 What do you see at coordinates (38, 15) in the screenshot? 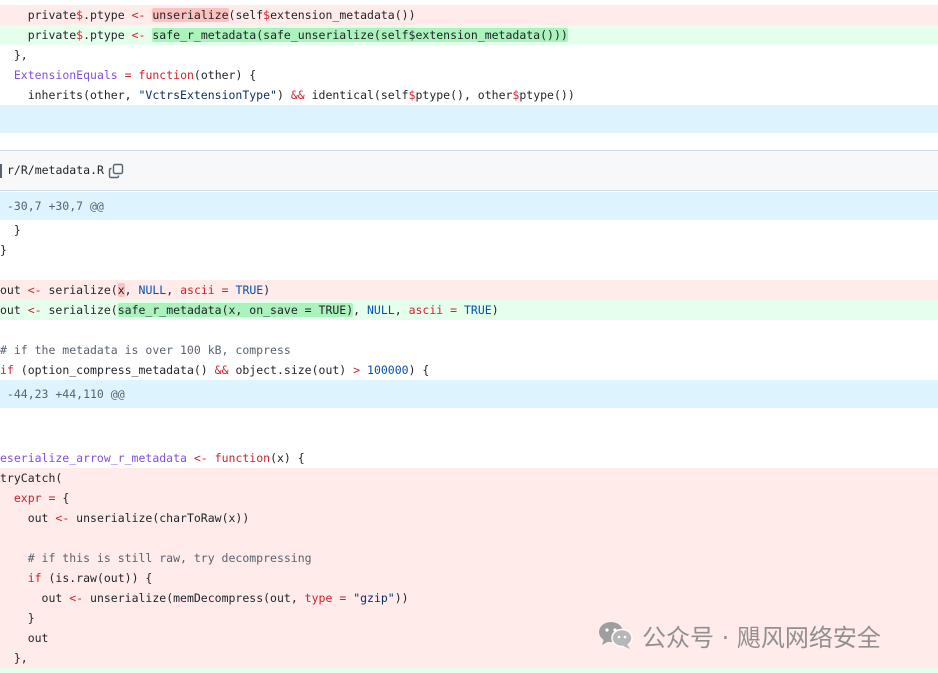
I see `code-token: private` at bounding box center [38, 15].